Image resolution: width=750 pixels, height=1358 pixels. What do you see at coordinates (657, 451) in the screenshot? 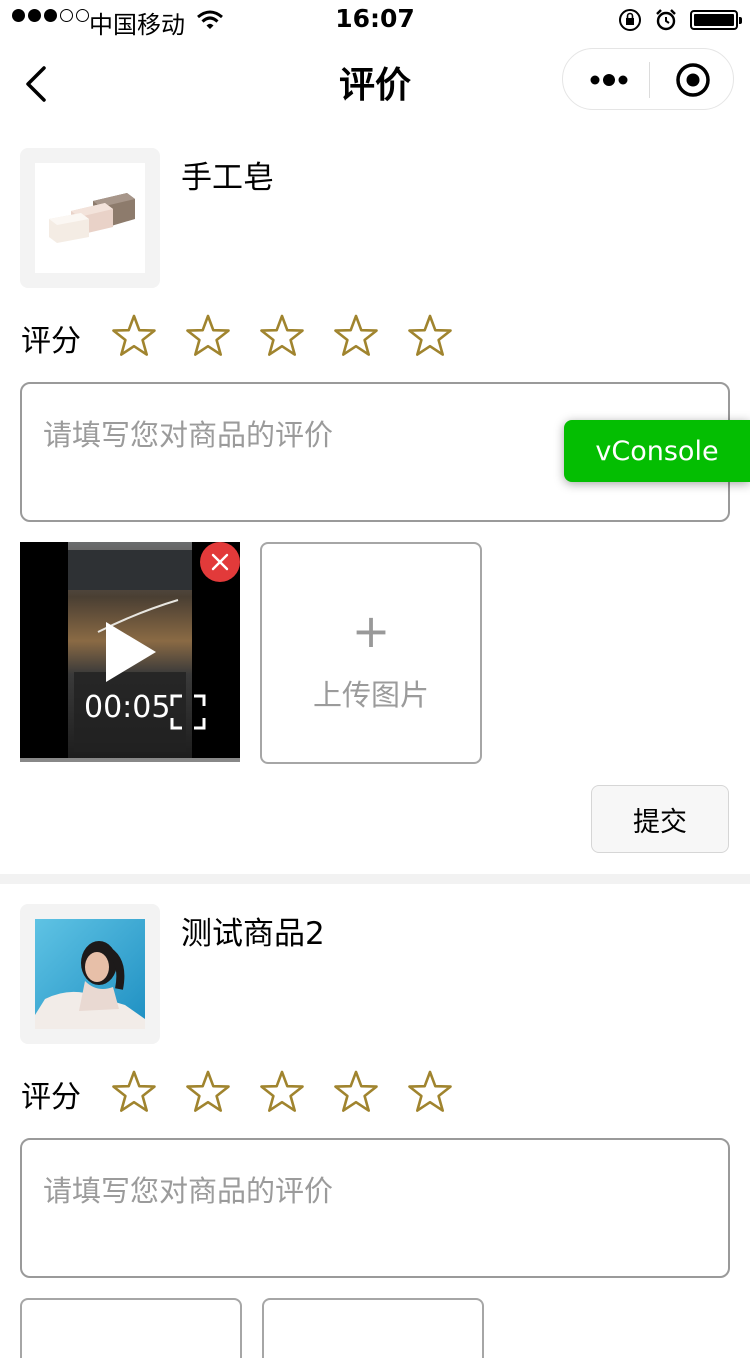
I see `vconsole-button: vConsole` at bounding box center [657, 451].